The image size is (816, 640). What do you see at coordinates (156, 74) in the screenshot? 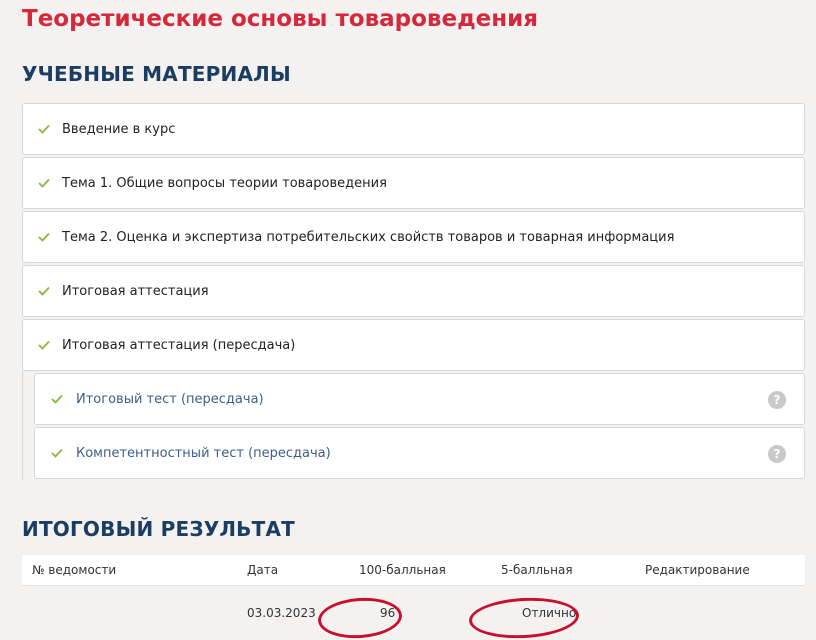
I see `materials-heading: УЧЕБНЫЕ МАТЕРИАЛЫ` at bounding box center [156, 74].